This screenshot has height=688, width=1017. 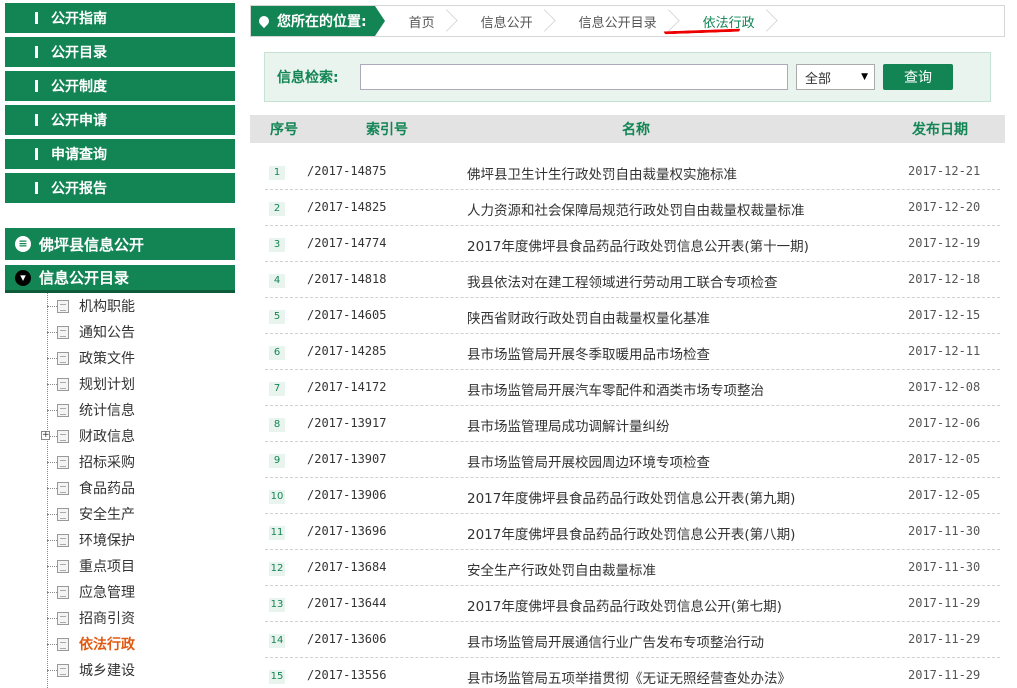 What do you see at coordinates (264, 21) in the screenshot?
I see `location-pin-icon` at bounding box center [264, 21].